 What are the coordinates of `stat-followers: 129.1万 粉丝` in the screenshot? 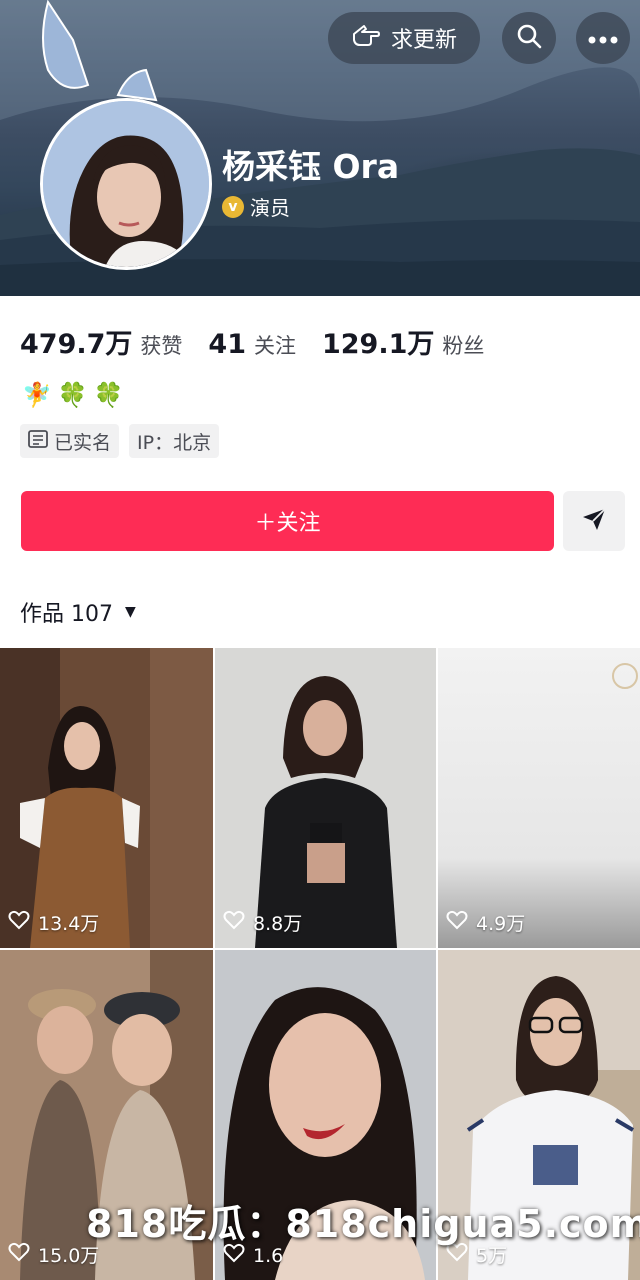 It's located at (403, 341).